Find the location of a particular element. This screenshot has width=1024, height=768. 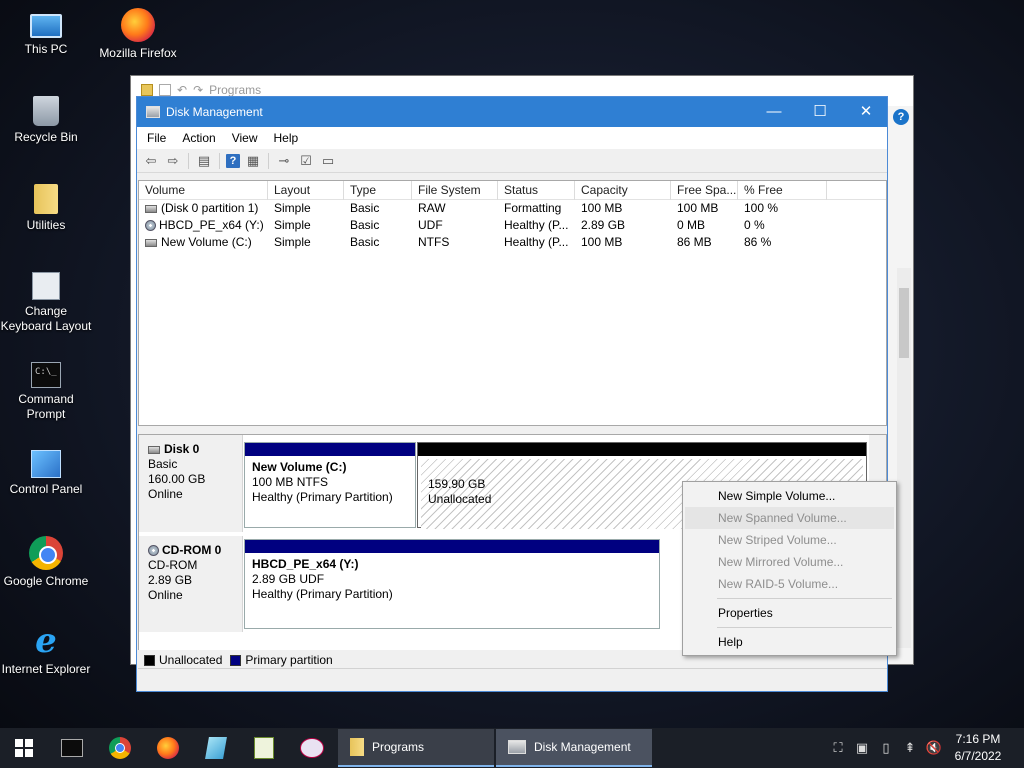

desktop-icon-utilities: Utilities is located at coordinates (46, 208).